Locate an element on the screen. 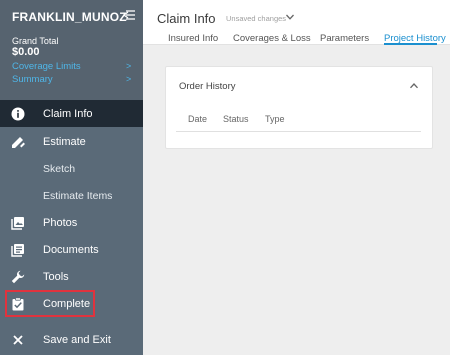 Image resolution: width=450 pixels, height=355 pixels. nav-estimate-items: Estimate Items is located at coordinates (71, 195).